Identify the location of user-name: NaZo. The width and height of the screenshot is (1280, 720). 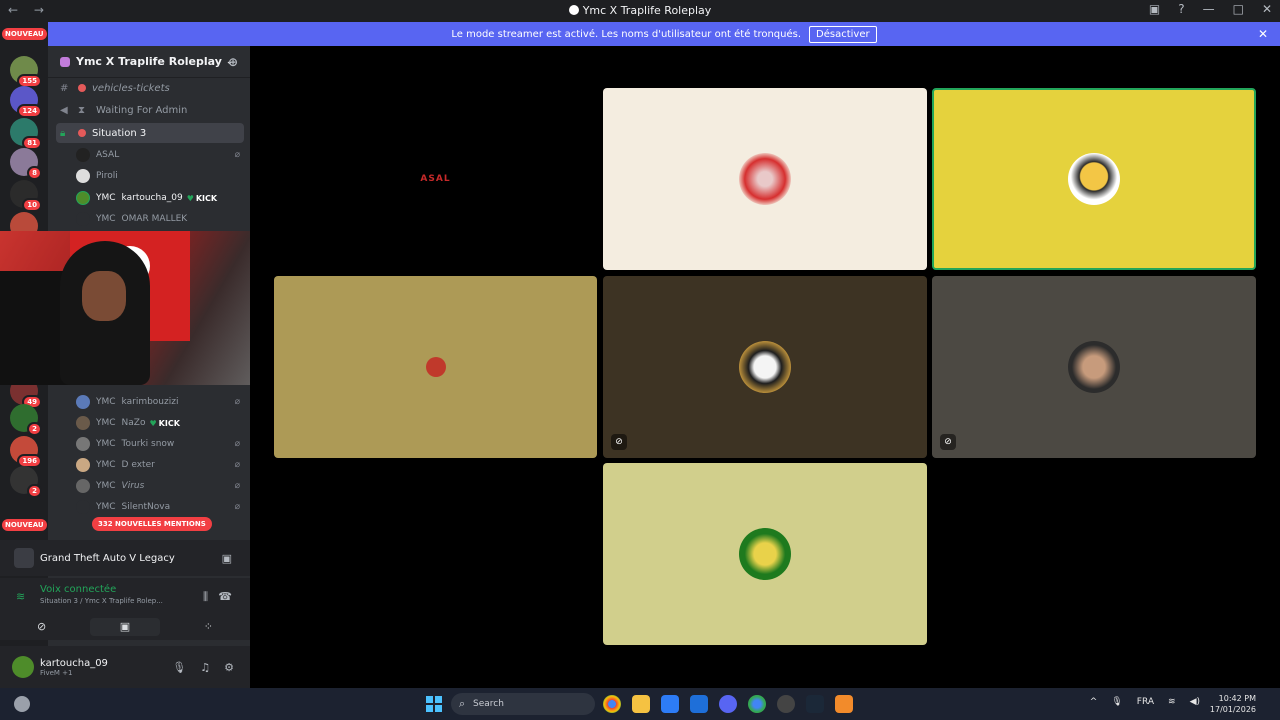
(133, 423).